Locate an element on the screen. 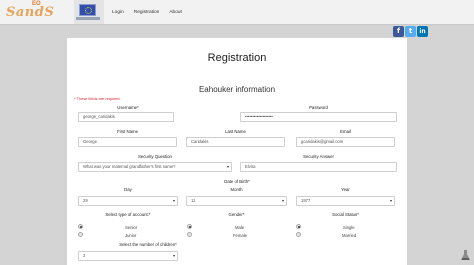  year-label: Year is located at coordinates (345, 189).